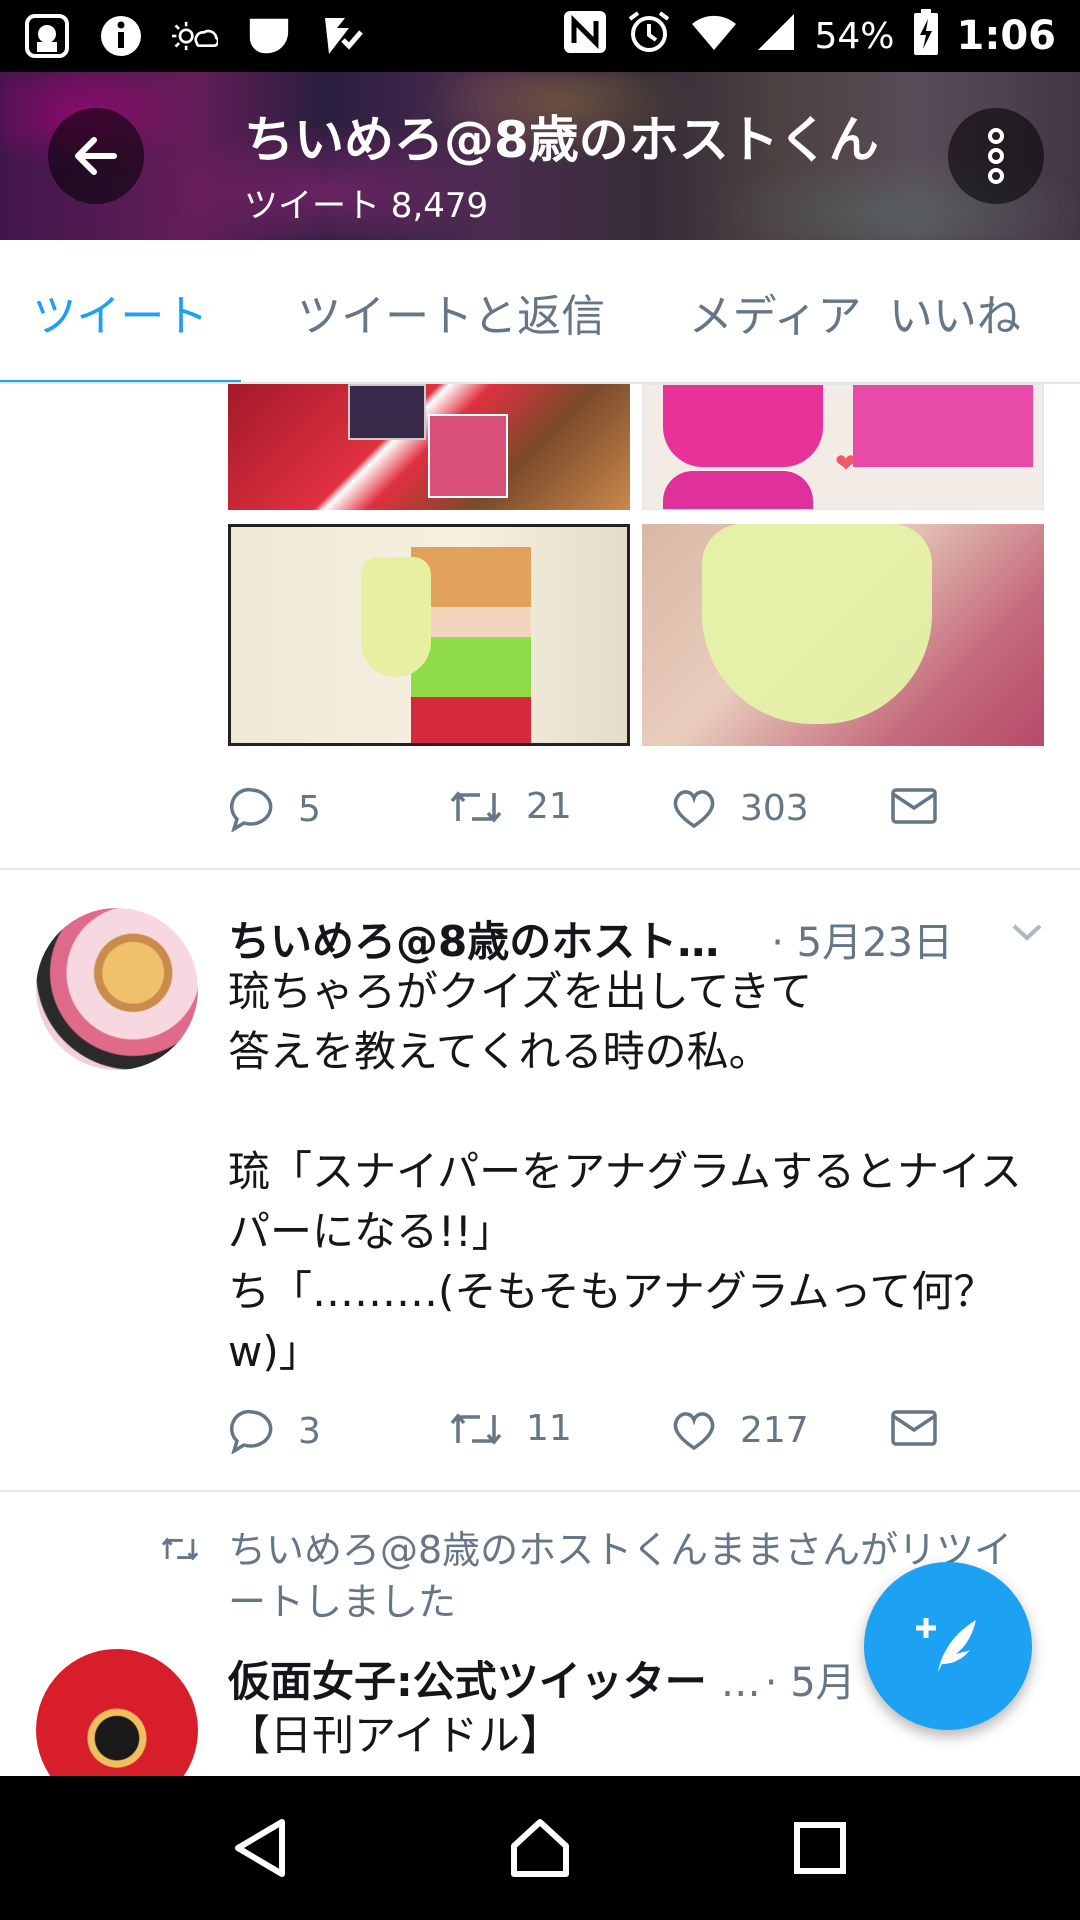 The height and width of the screenshot is (1920, 1080). I want to click on tweet-date: · 5月23日, so click(862, 943).